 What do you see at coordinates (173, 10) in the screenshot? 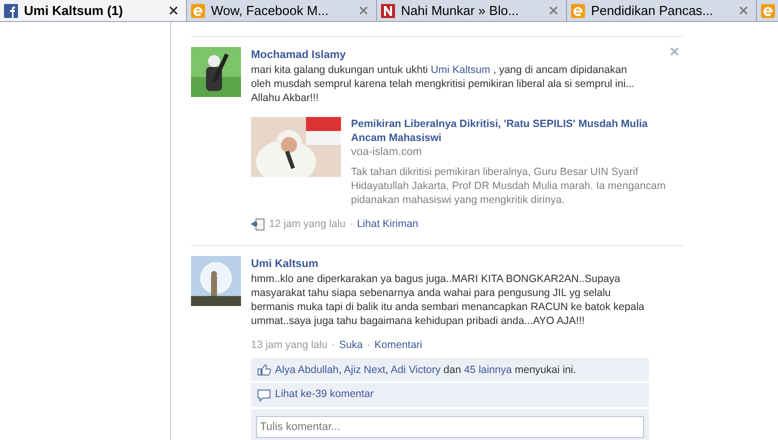
I see `close-icon` at bounding box center [173, 10].